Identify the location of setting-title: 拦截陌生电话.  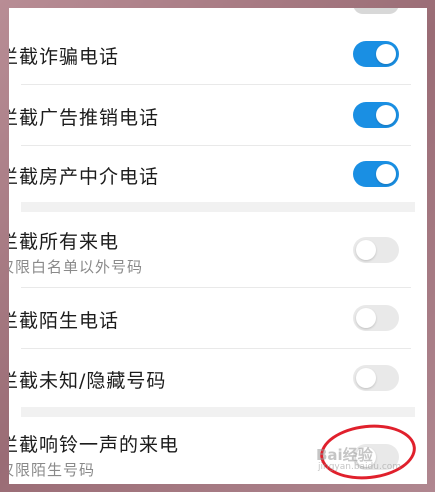
(64, 321).